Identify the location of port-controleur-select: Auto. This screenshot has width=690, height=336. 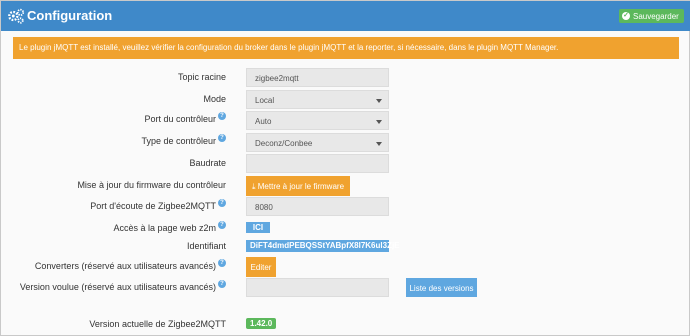
(317, 120).